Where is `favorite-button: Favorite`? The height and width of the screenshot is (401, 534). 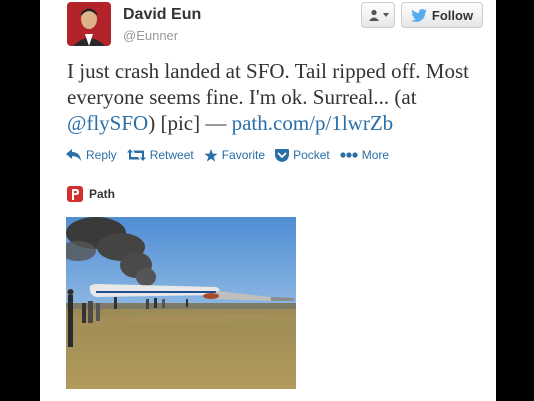
favorite-button: Favorite is located at coordinates (234, 155).